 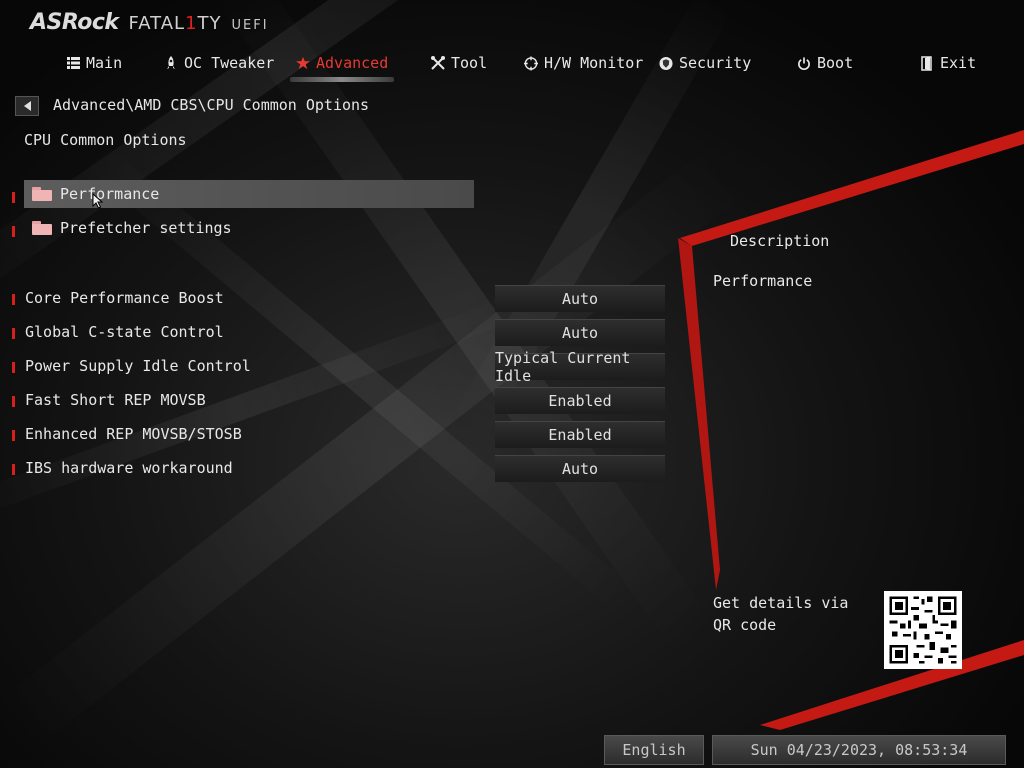 What do you see at coordinates (146, 228) in the screenshot?
I see `submenu-label: Prefetcher settings` at bounding box center [146, 228].